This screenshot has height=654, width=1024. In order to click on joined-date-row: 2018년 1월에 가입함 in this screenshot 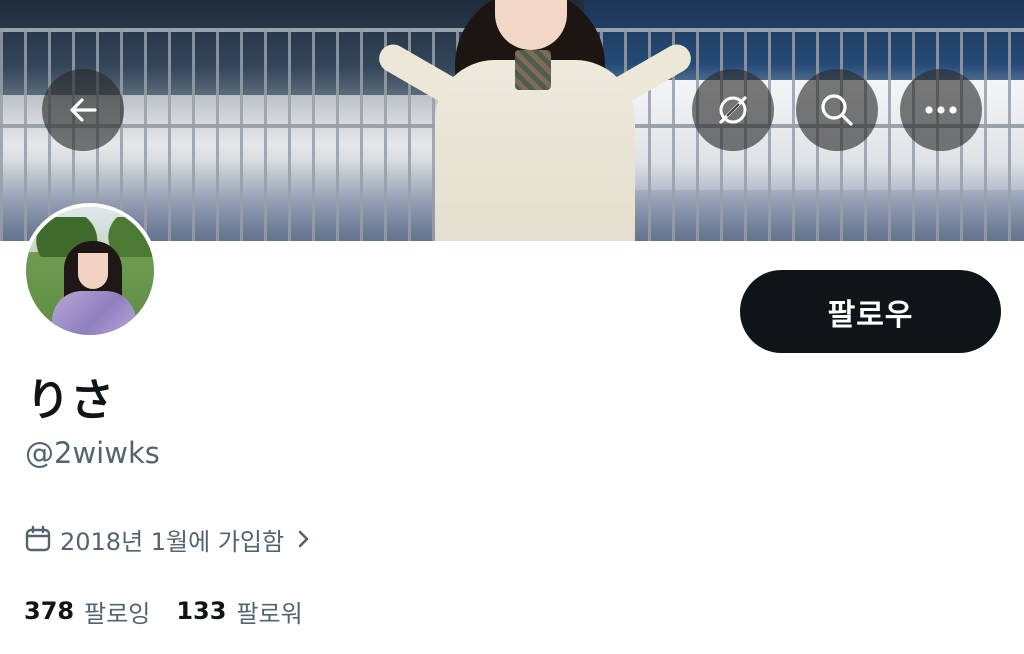, I will do `click(169, 539)`.